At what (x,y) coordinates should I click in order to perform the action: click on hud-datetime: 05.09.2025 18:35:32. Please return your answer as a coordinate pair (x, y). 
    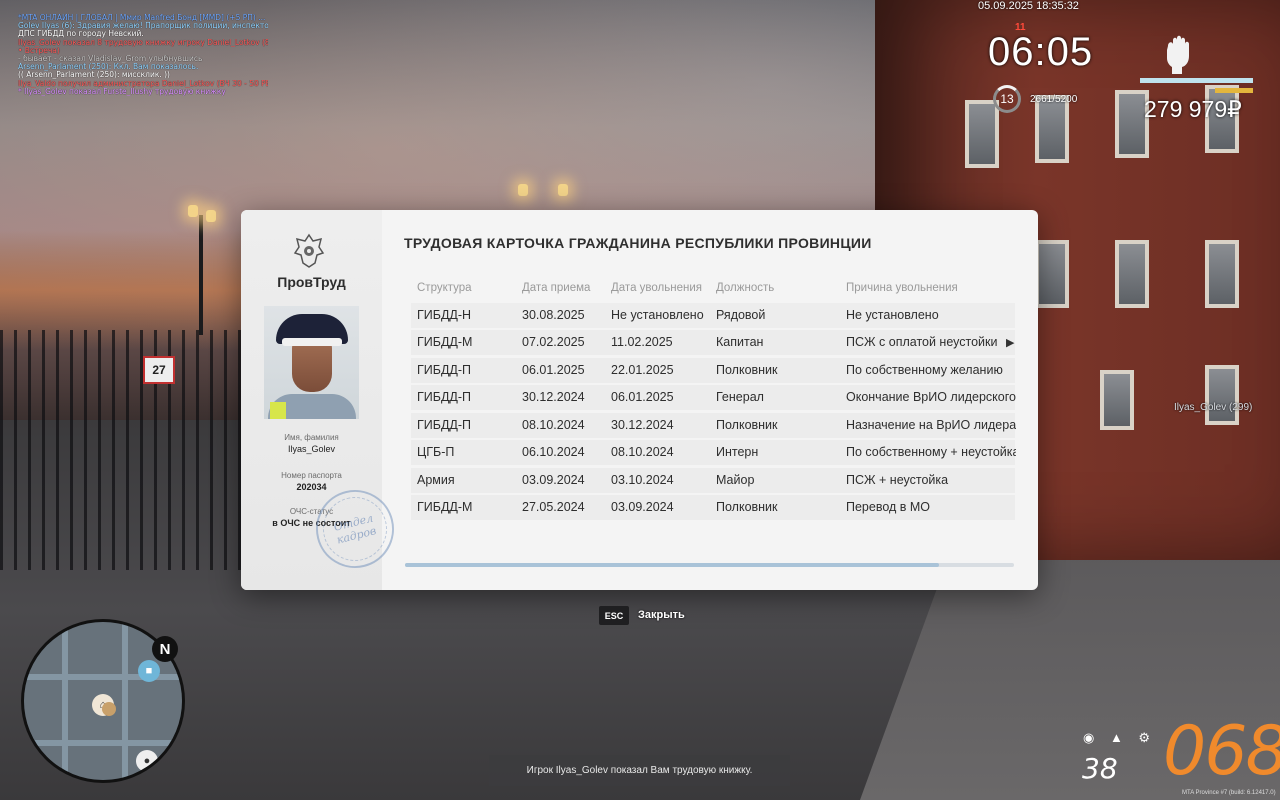
    Looking at the image, I should click on (1028, 6).